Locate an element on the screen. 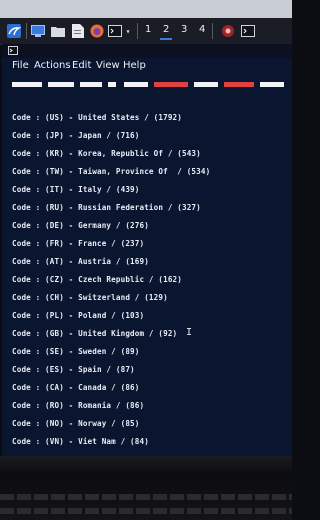 The image size is (320, 520). screen-top-edge is located at coordinates (146, 9).